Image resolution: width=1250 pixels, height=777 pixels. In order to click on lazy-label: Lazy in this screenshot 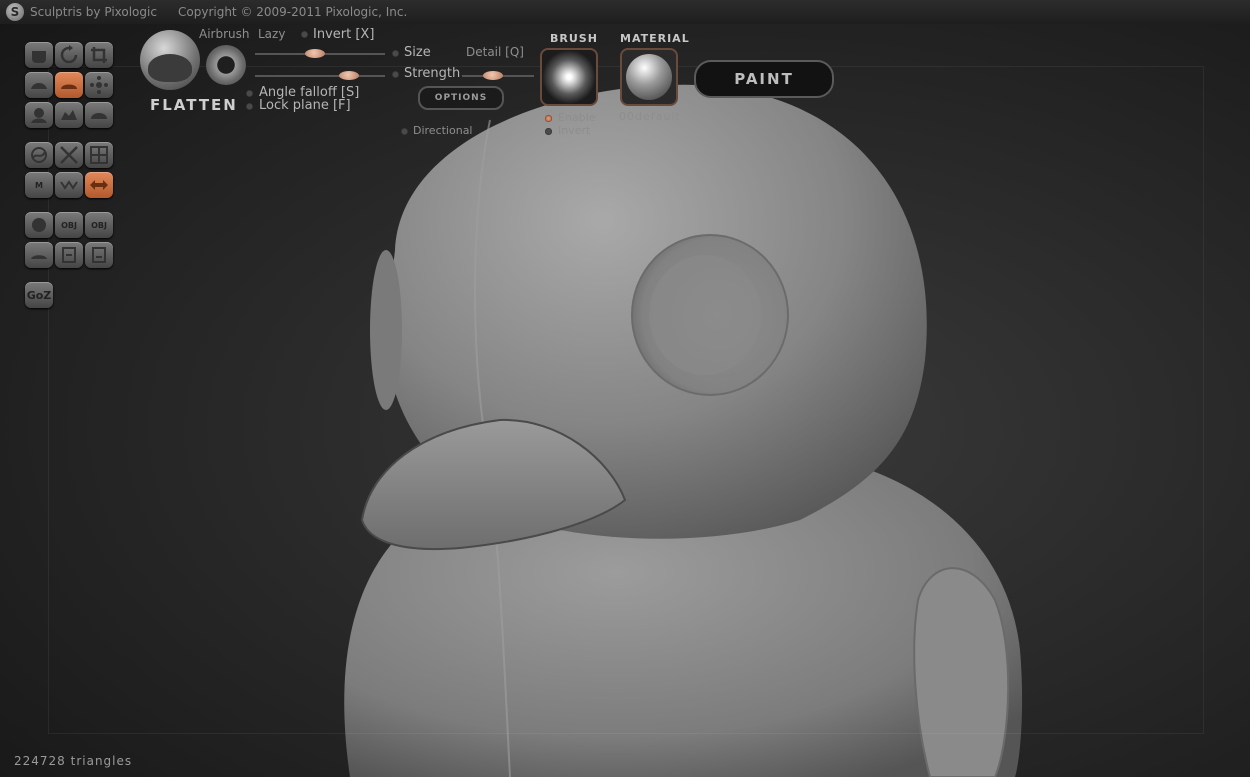, I will do `click(272, 34)`.